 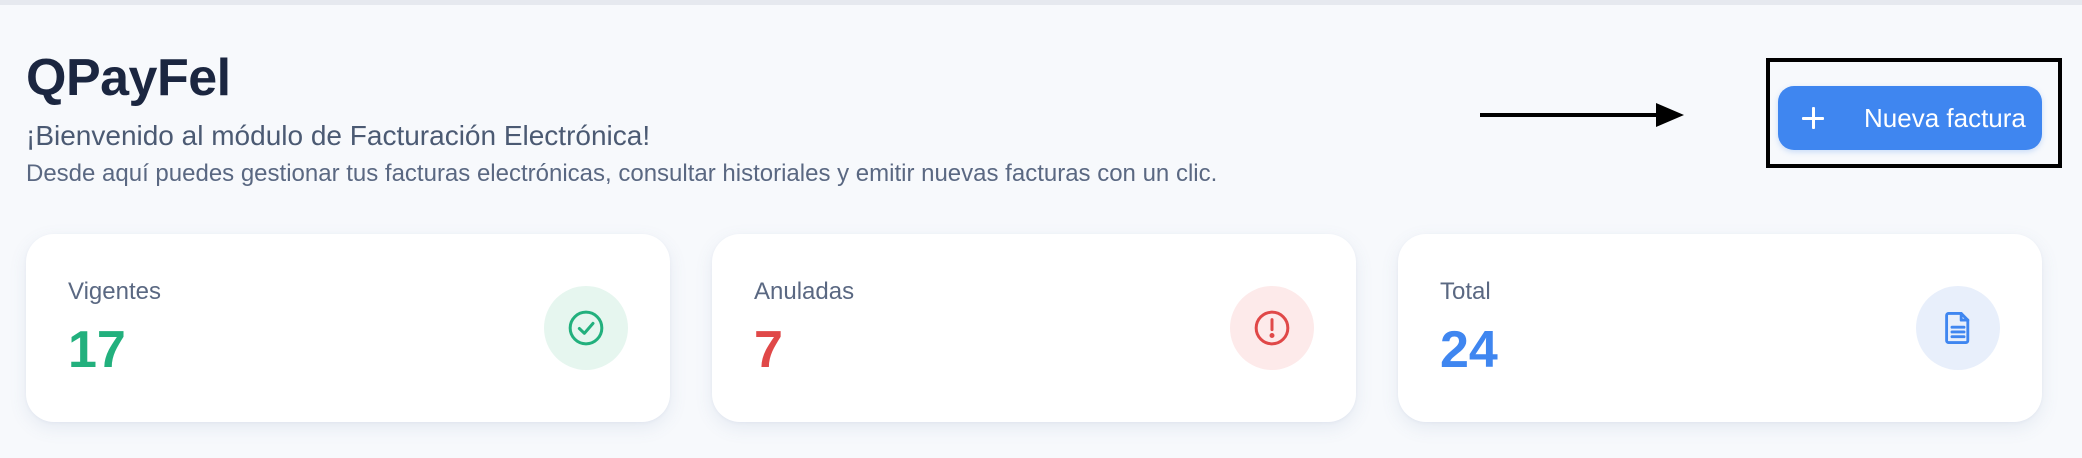 I want to click on stat-card-anuladas: Anuladas 7, so click(x=1034, y=328).